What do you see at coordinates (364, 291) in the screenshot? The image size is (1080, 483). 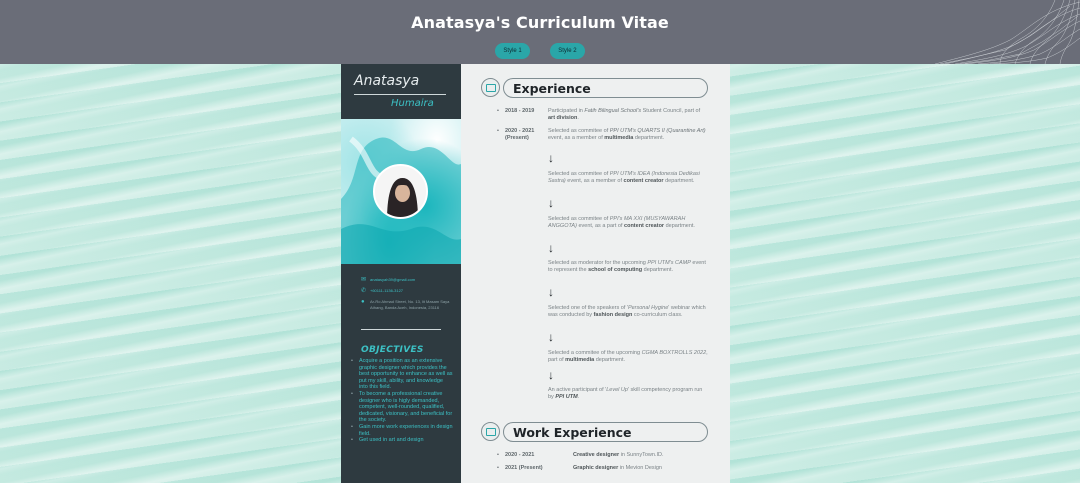 I see `phone-icon: ✆` at bounding box center [364, 291].